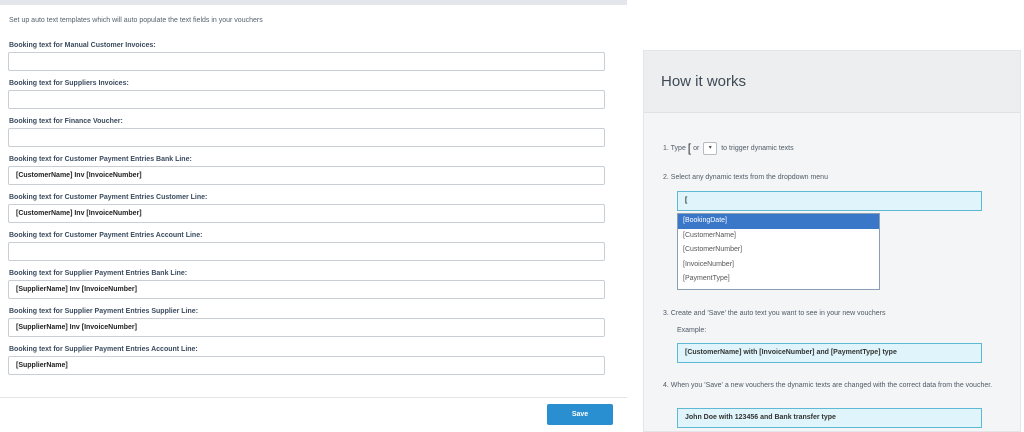 Image resolution: width=1024 pixels, height=432 pixels. I want to click on dropdown-item-payment-type: [PaymentType], so click(706, 278).